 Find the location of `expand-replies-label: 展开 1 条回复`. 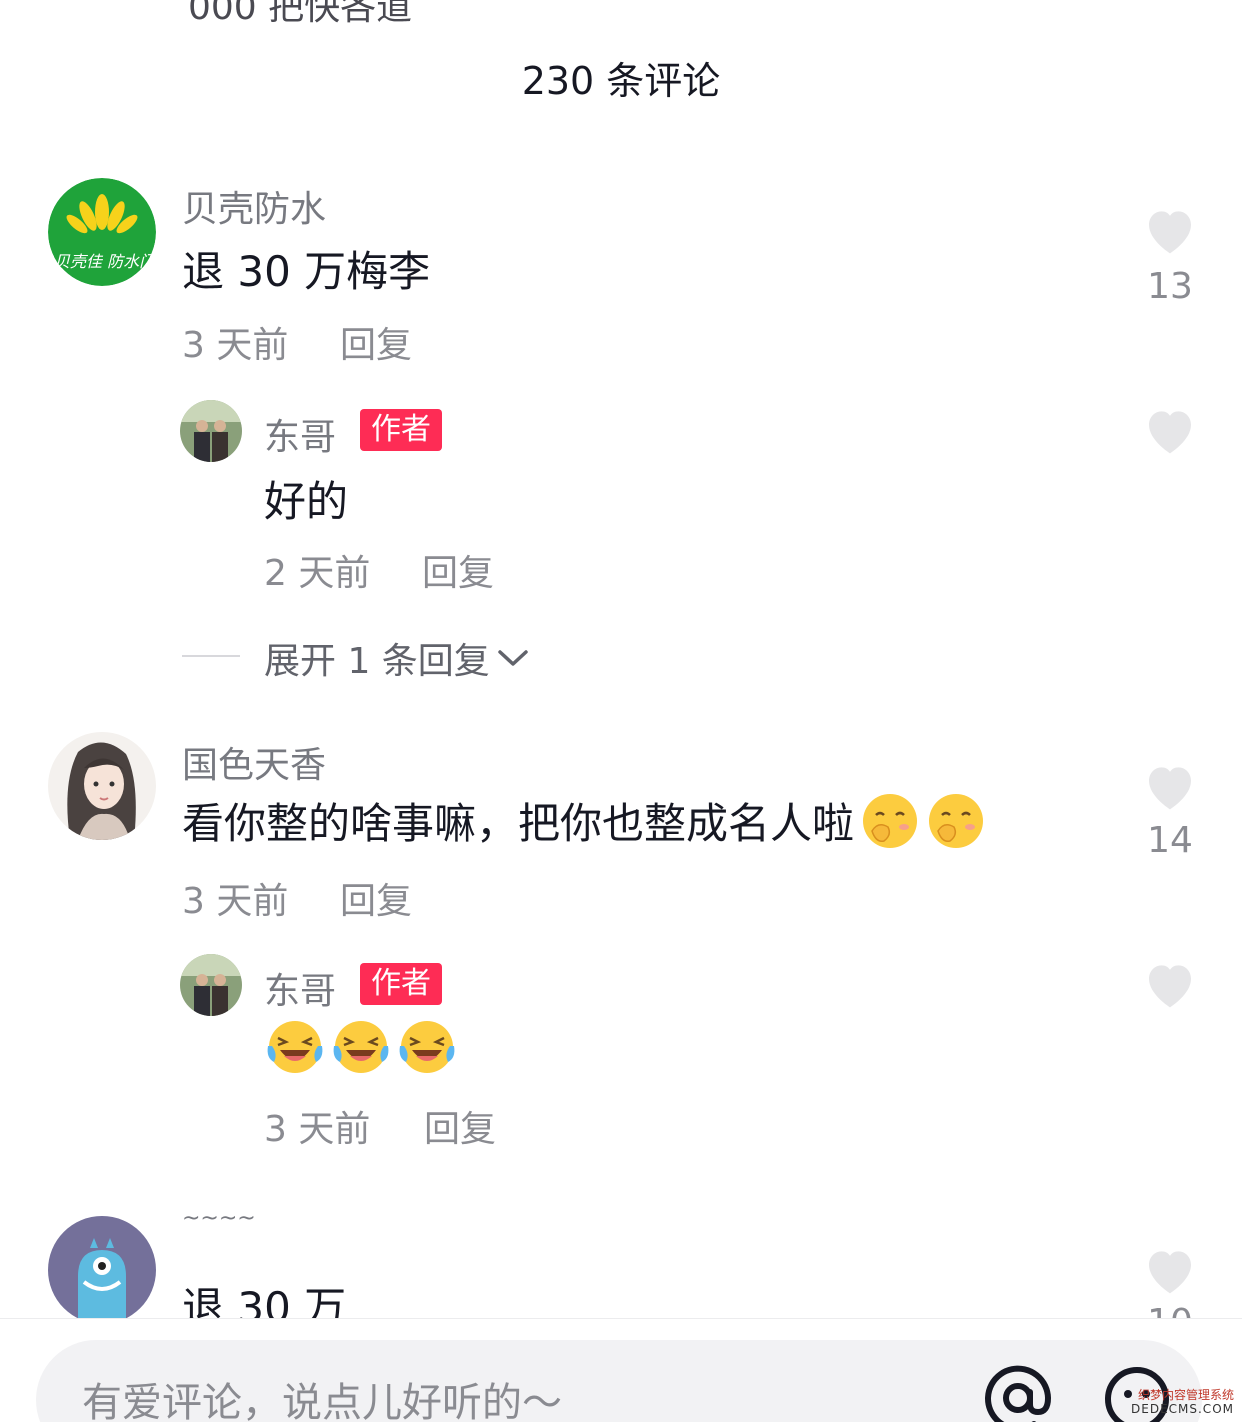

expand-replies-label: 展开 1 条回复 is located at coordinates (377, 661).